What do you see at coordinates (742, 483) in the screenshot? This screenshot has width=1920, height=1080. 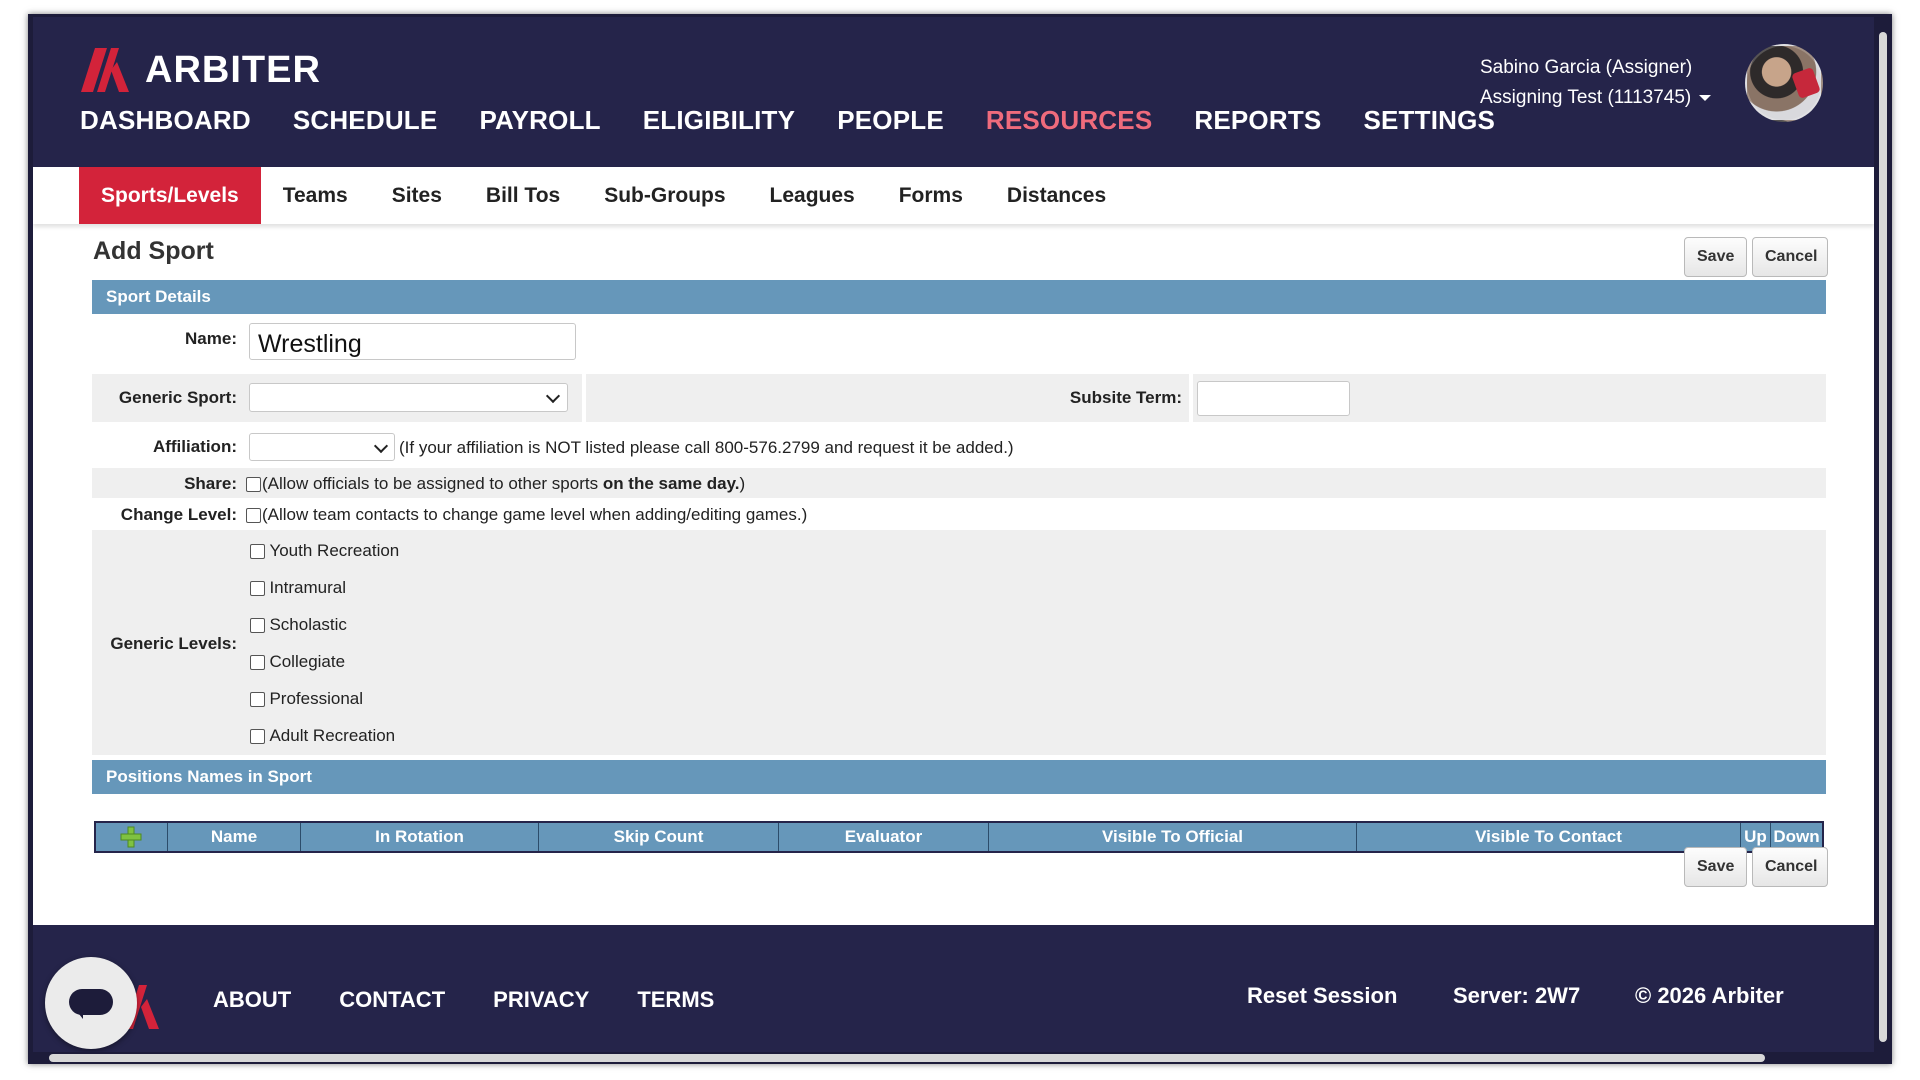 I see `share-note-end: )` at bounding box center [742, 483].